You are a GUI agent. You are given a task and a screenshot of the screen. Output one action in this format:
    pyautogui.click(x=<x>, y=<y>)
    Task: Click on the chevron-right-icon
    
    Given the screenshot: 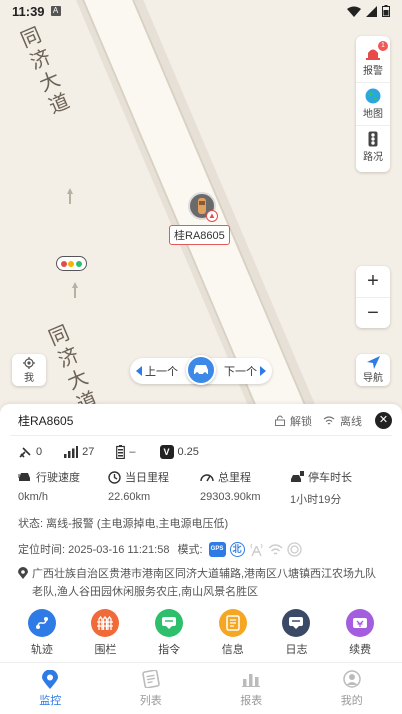 What is the action you would take?
    pyautogui.click(x=263, y=371)
    